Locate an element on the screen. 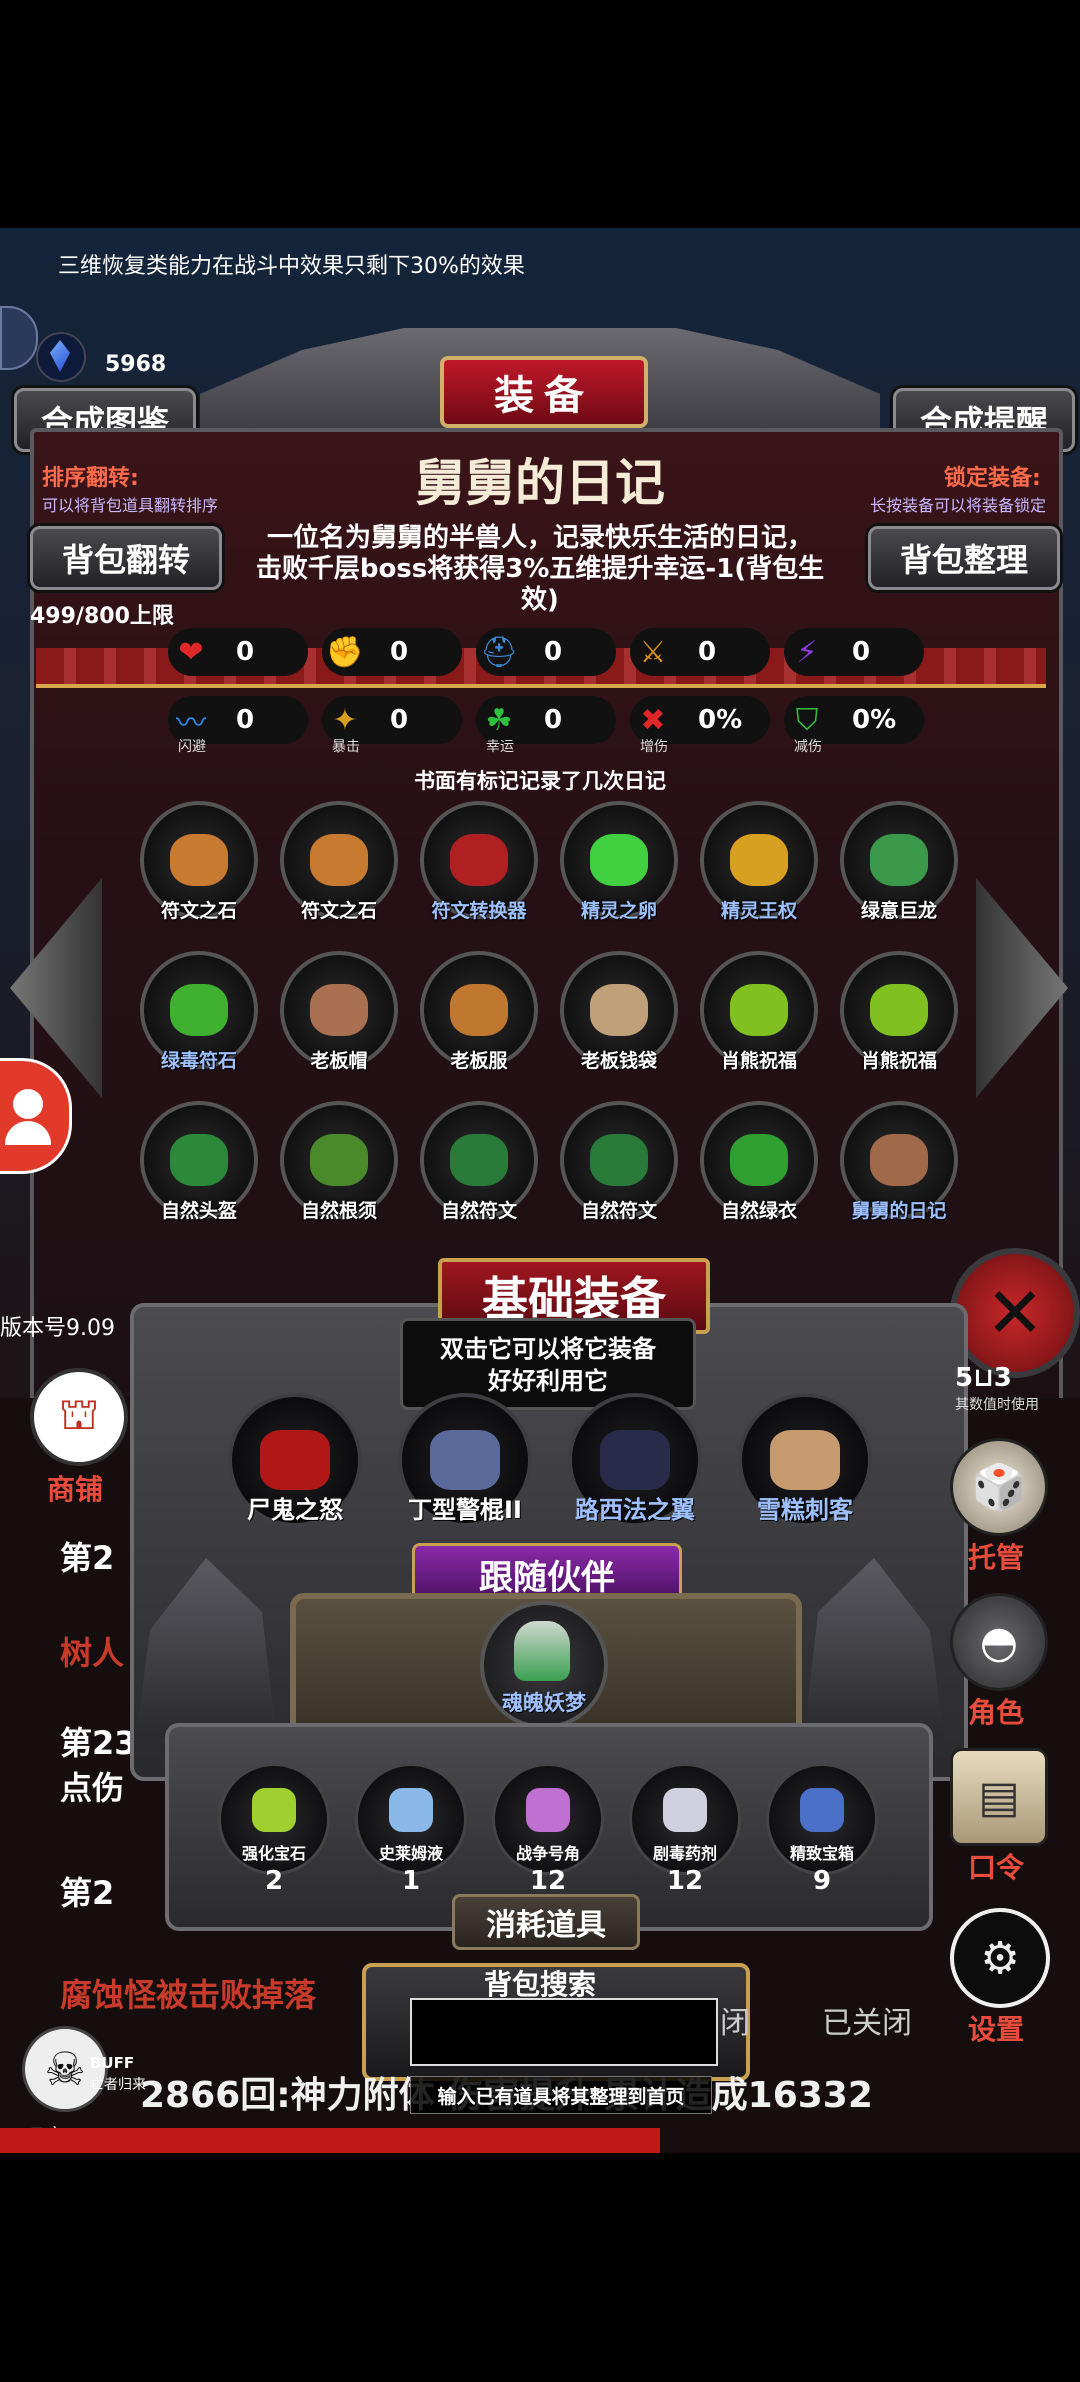 This screenshot has height=2382, width=1080. tip-text: 三维恢复类能力在战斗中效果只剩下30%的效果 is located at coordinates (291, 266).